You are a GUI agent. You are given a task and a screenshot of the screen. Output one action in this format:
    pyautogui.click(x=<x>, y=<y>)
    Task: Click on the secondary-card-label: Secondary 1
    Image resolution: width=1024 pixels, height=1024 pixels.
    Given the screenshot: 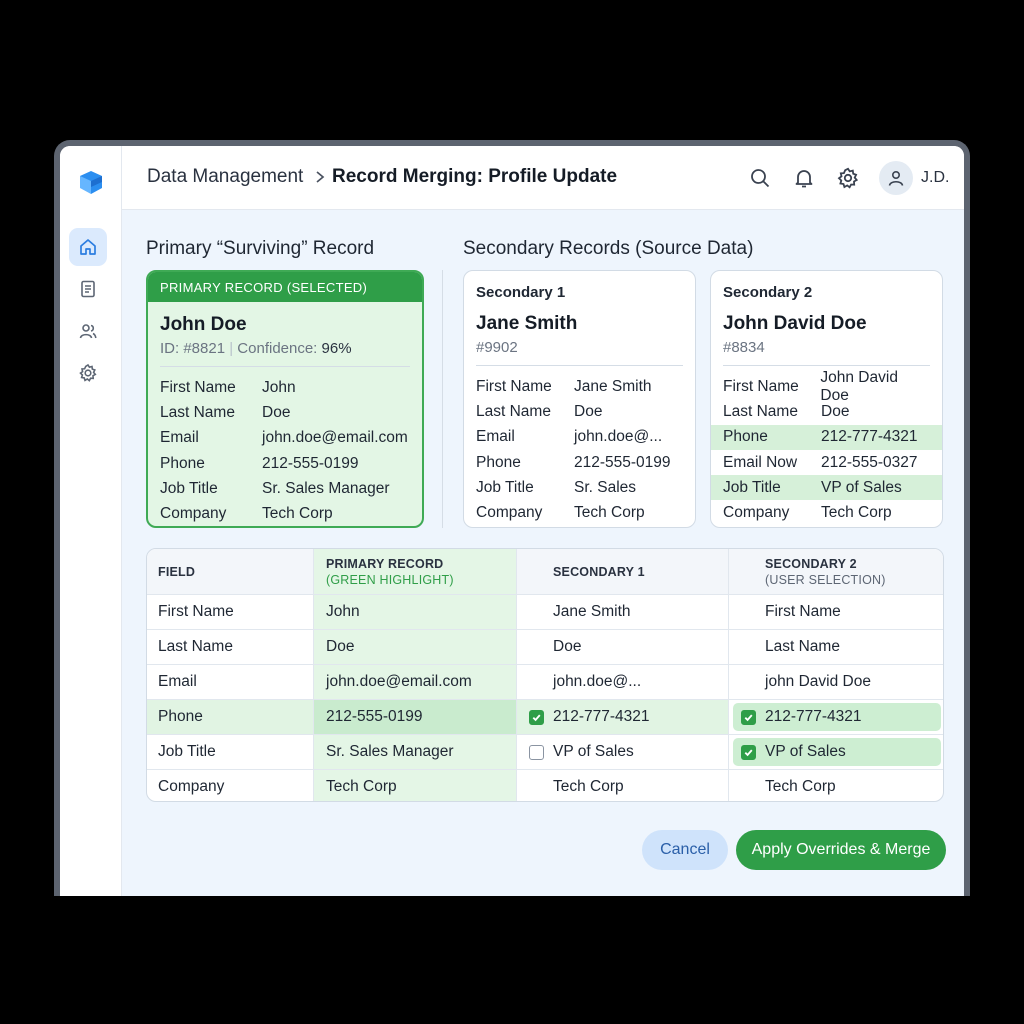 What is the action you would take?
    pyautogui.click(x=521, y=292)
    